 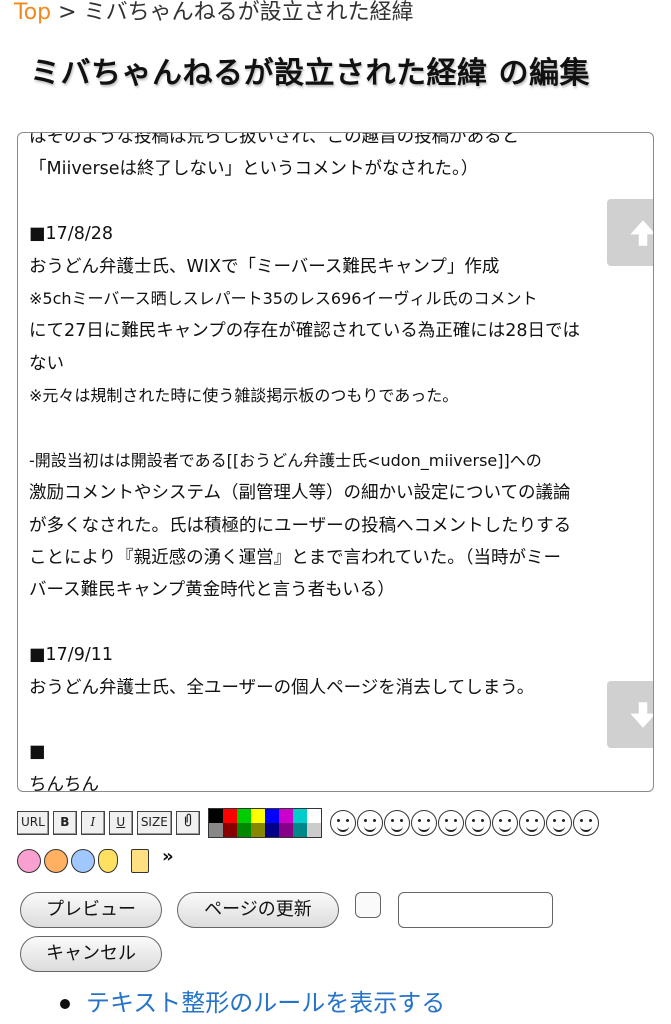 What do you see at coordinates (450, 823) in the screenshot?
I see `happy-face-icon` at bounding box center [450, 823].